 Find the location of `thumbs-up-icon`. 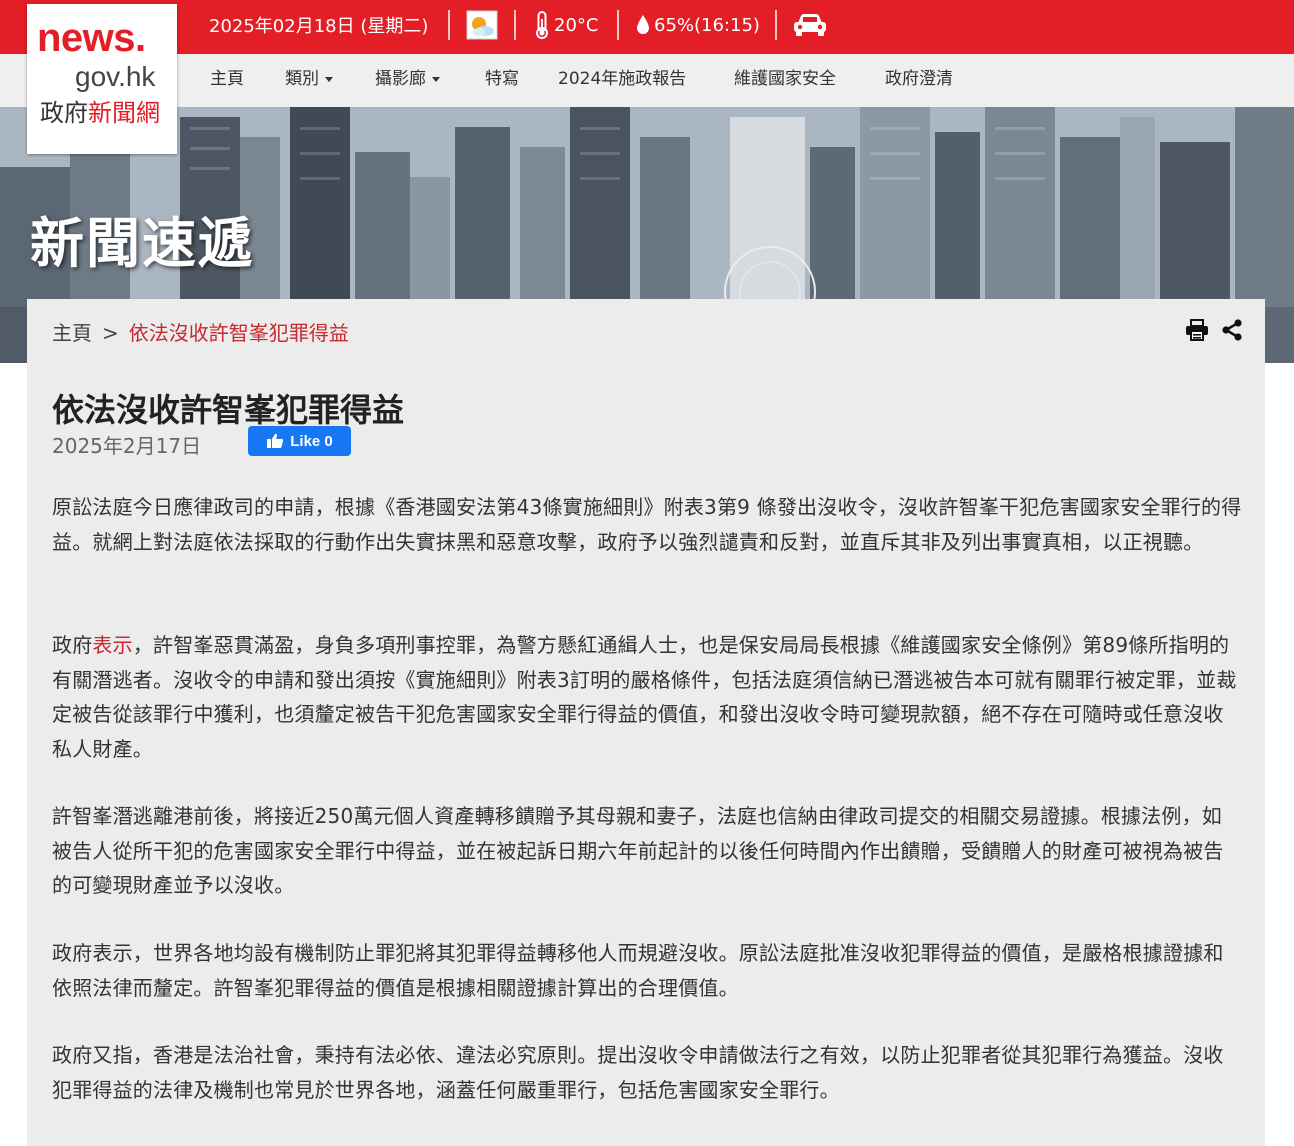

thumbs-up-icon is located at coordinates (275, 440).